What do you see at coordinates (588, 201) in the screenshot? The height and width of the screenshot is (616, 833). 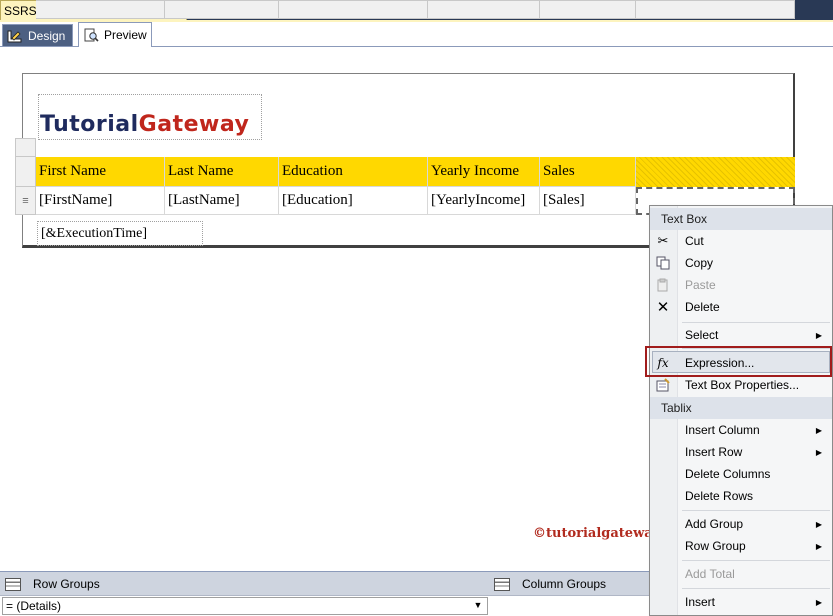 I see `detail-cell-sales: [Sales]` at bounding box center [588, 201].